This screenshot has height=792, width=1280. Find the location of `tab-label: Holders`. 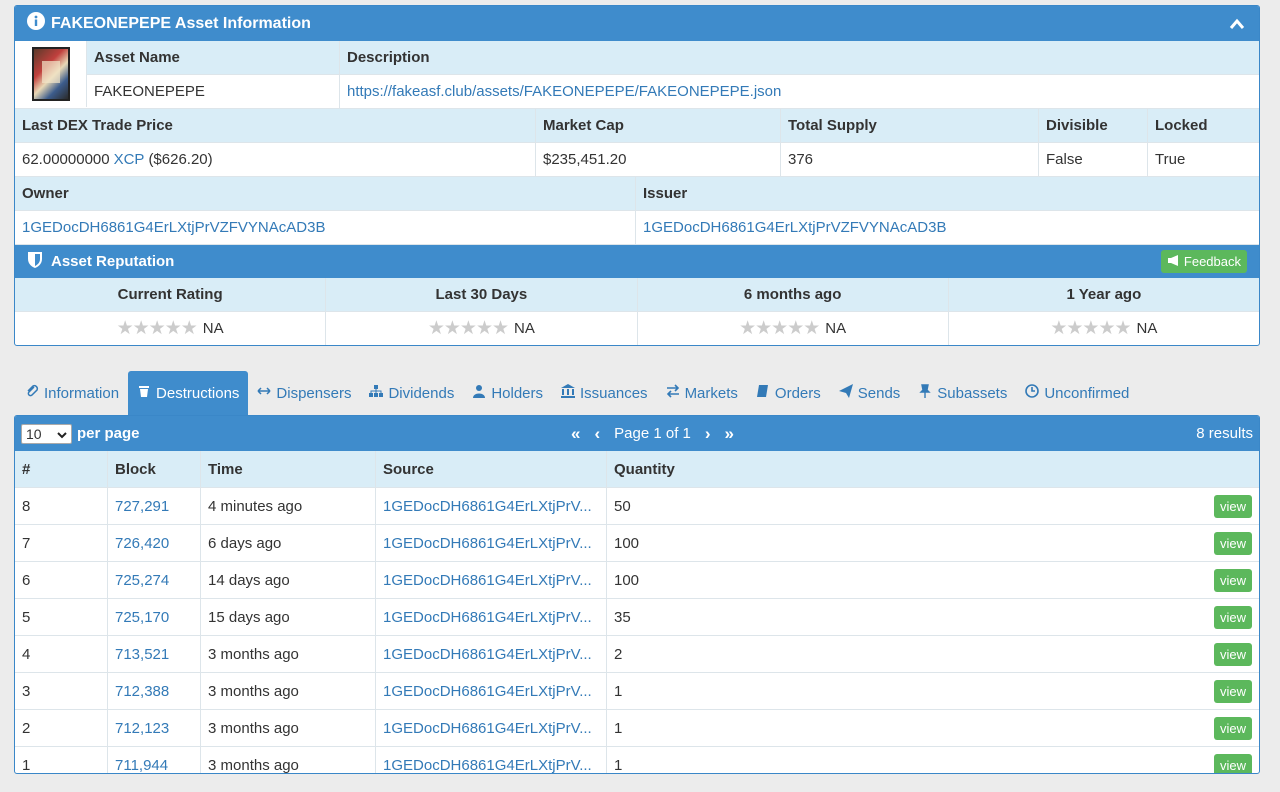

tab-label: Holders is located at coordinates (517, 393).